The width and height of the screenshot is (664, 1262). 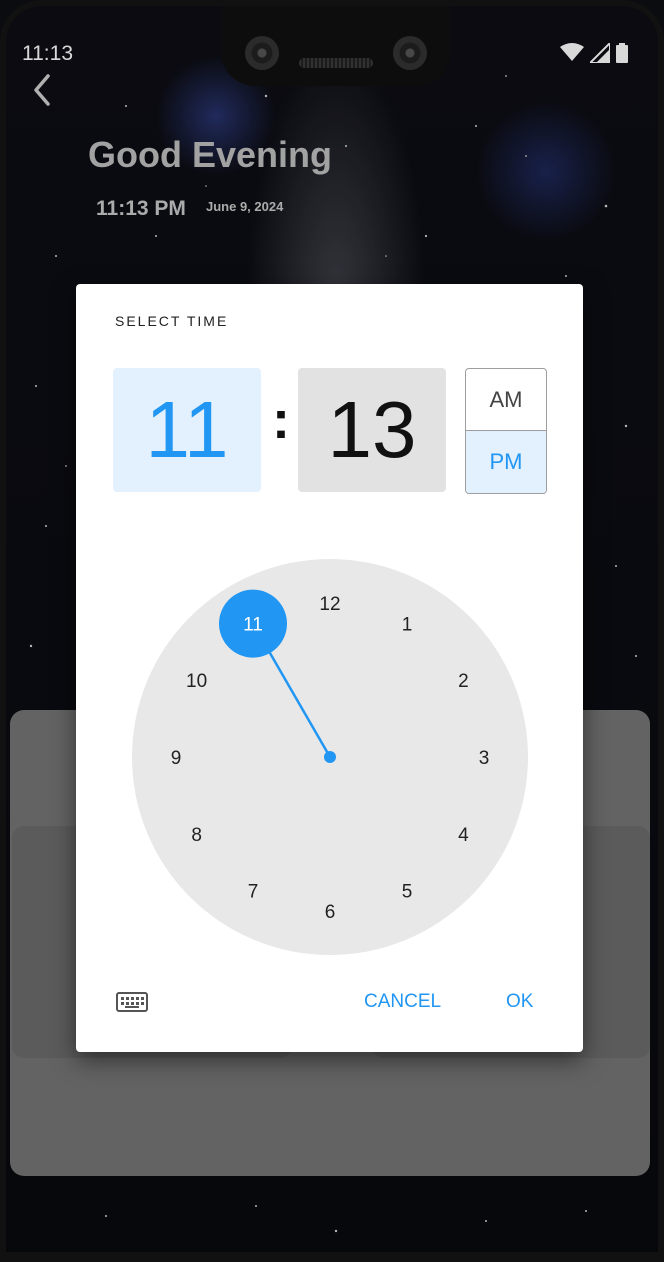 What do you see at coordinates (407, 891) in the screenshot?
I see `dial-number-5: 5` at bounding box center [407, 891].